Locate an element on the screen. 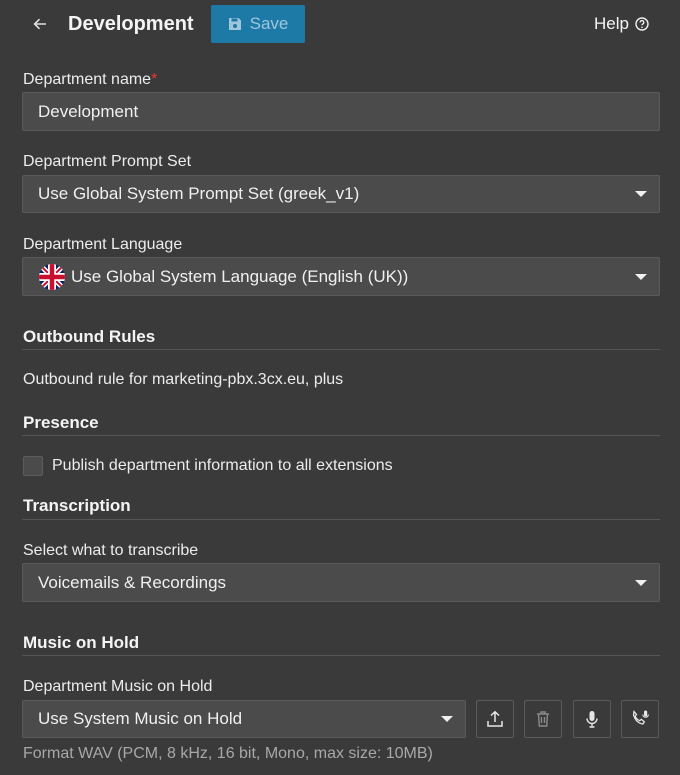 The height and width of the screenshot is (775, 680). record-via-phone-button is located at coordinates (640, 719).